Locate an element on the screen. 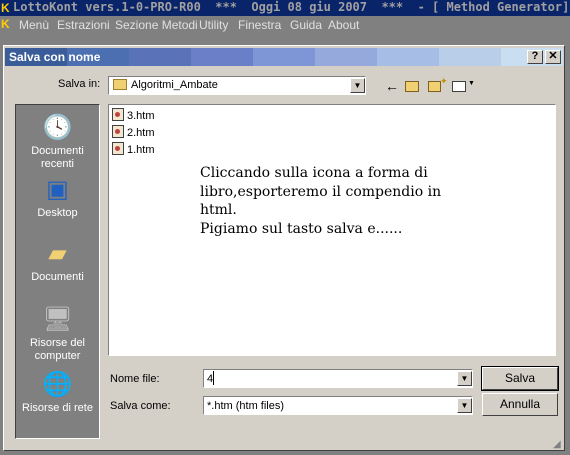 Image resolution: width=570 pixels, height=455 pixels. place-computer: 🖥 Risorse del computer is located at coordinates (57, 334).